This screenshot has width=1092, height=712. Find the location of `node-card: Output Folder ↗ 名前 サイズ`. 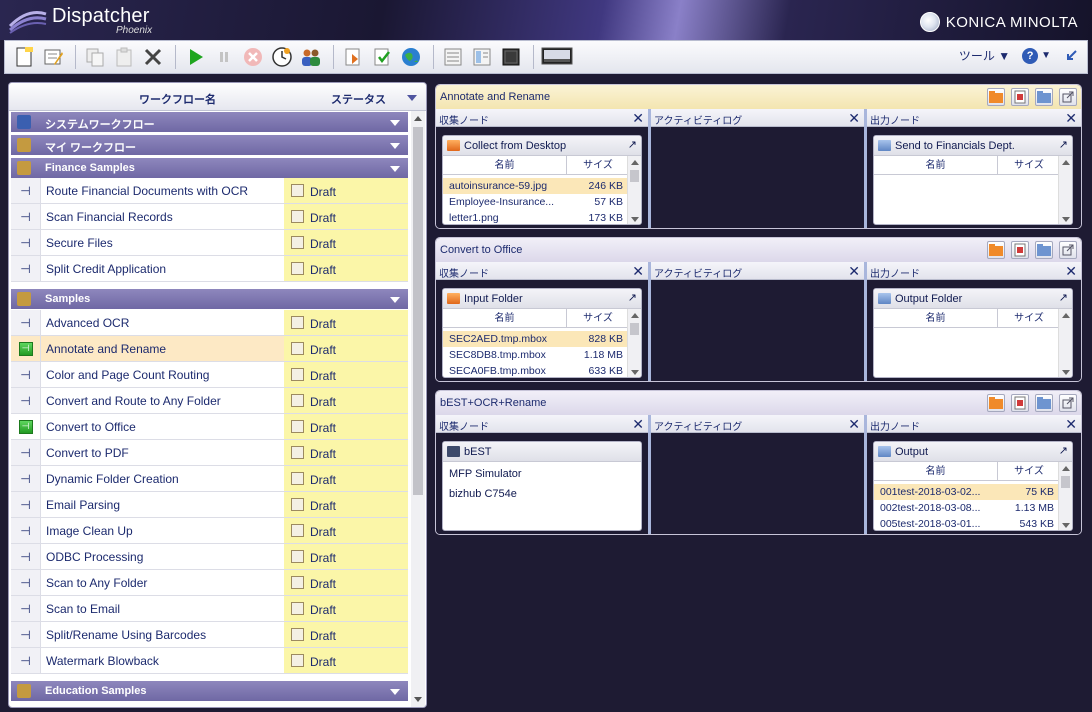

node-card: Output Folder ↗ 名前 サイズ is located at coordinates (973, 333).